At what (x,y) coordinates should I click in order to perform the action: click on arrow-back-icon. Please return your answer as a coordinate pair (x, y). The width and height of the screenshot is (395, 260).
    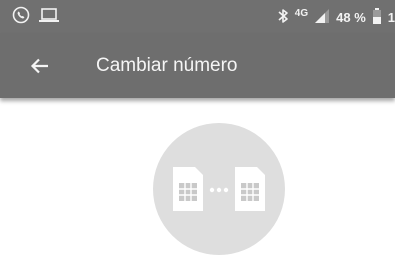
    Looking at the image, I should click on (40, 70).